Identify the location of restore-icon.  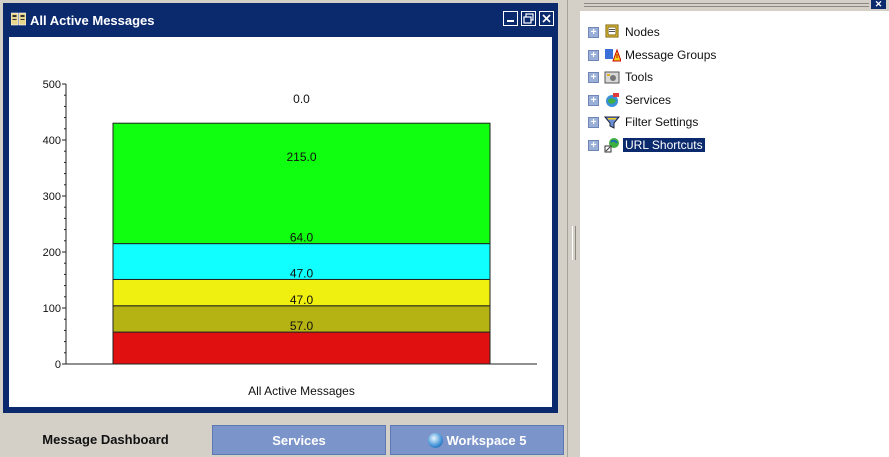
(528, 18).